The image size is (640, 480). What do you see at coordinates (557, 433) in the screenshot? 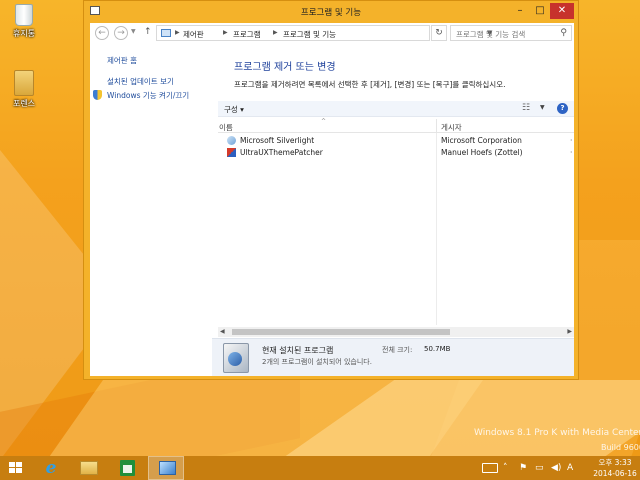
I see `edition-watermark: Windows 8.1 Pro K with Media Center` at bounding box center [557, 433].